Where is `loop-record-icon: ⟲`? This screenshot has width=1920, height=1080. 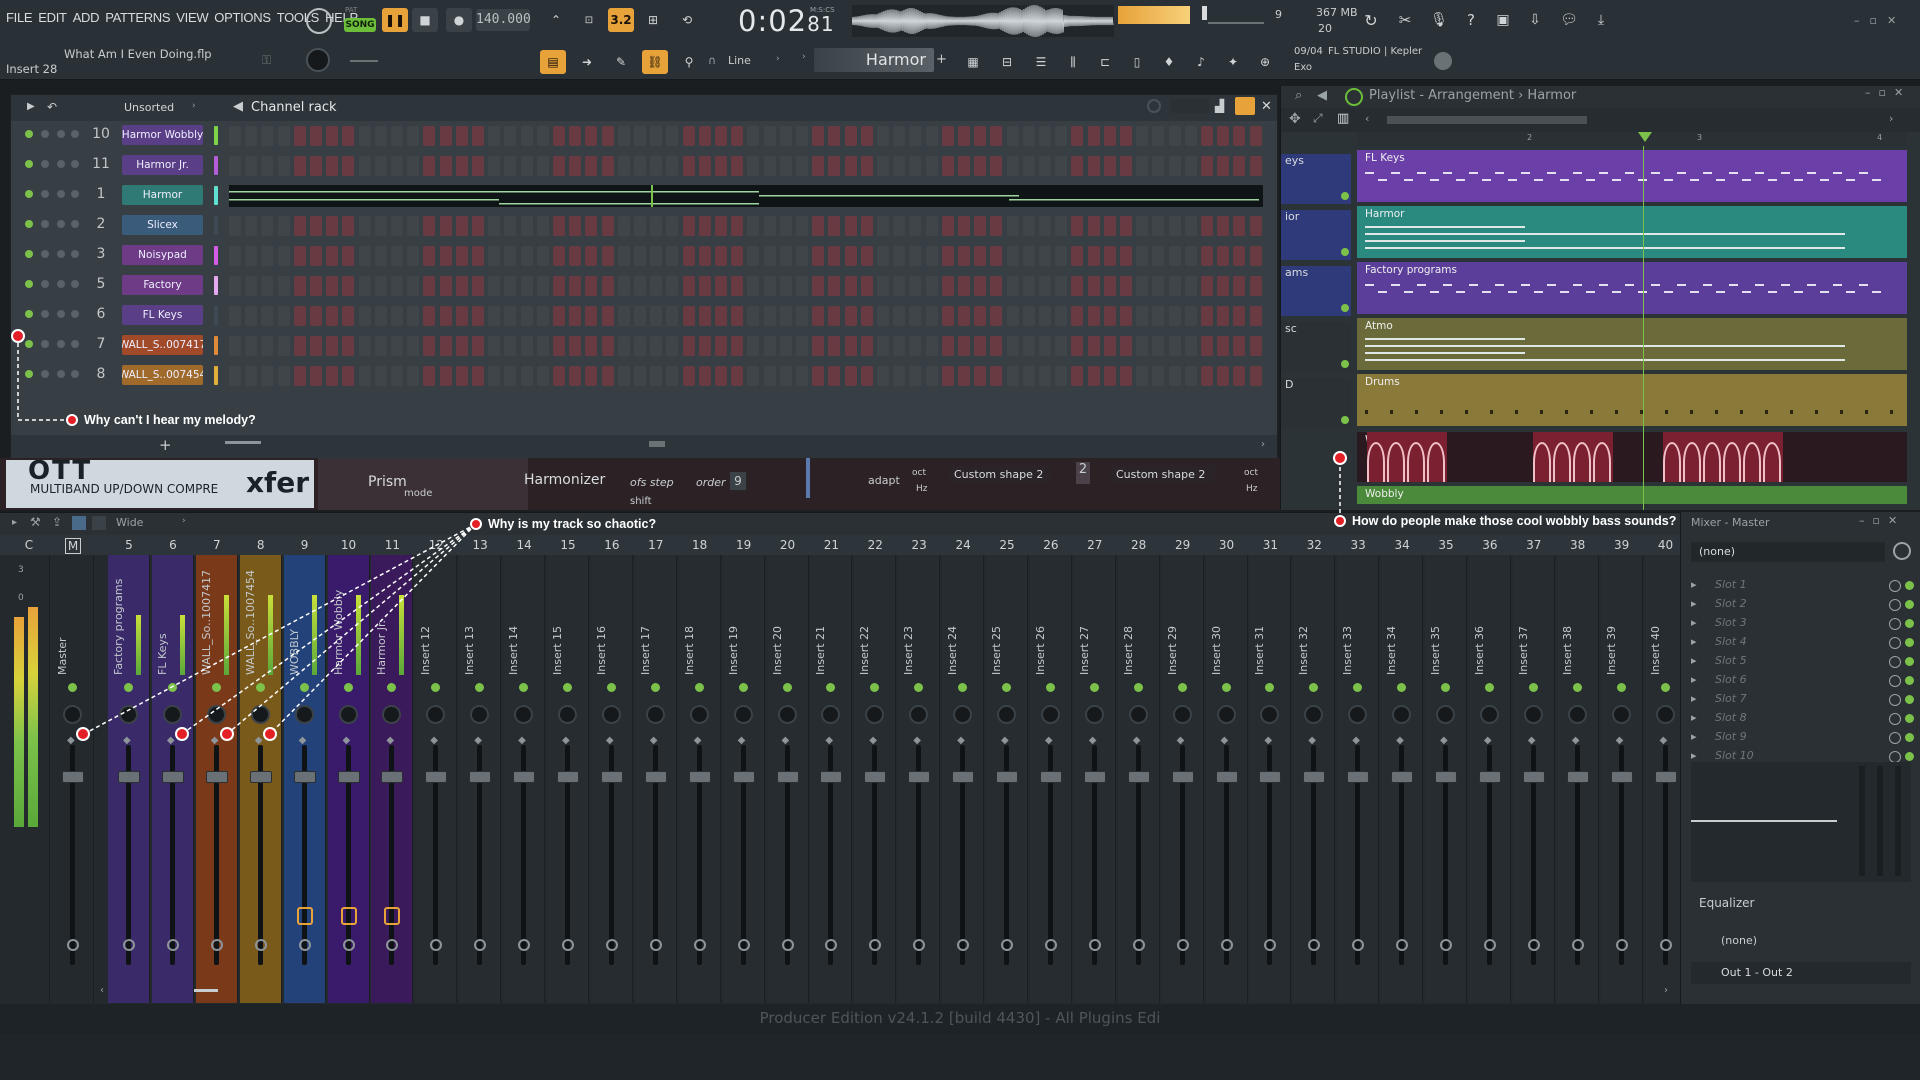 loop-record-icon: ⟲ is located at coordinates (687, 20).